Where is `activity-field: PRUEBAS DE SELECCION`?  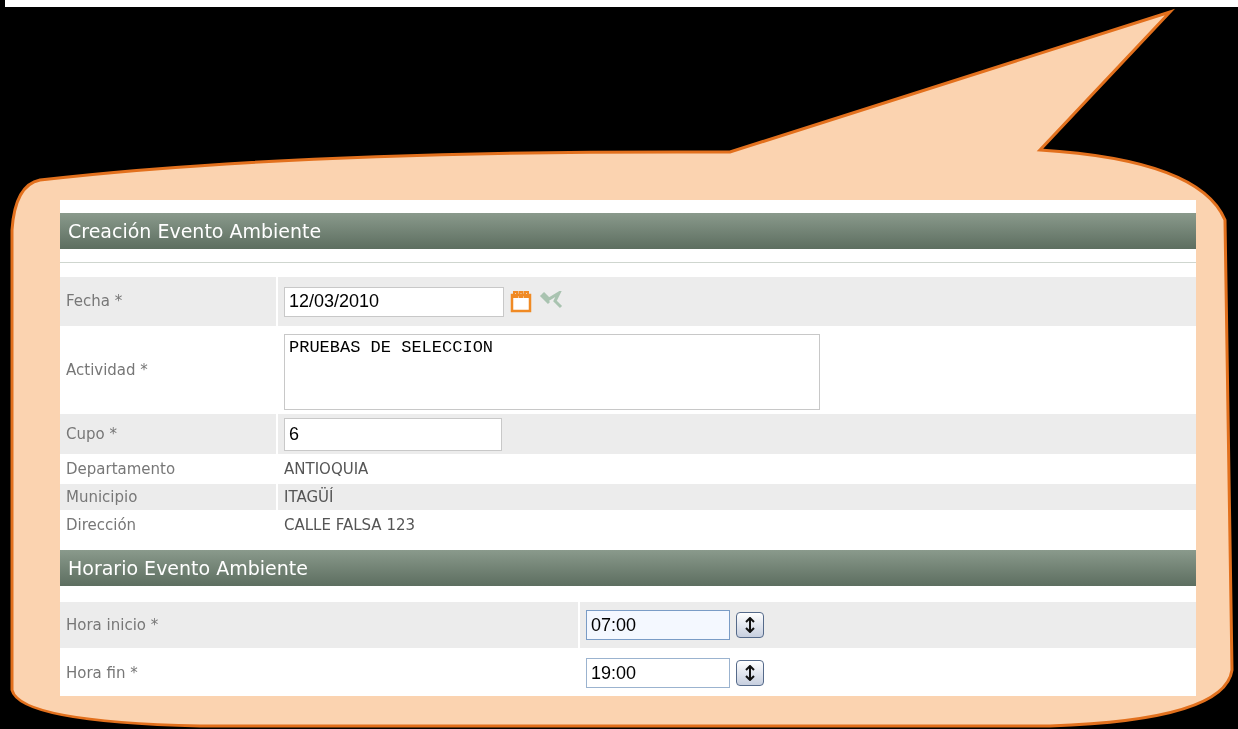
activity-field: PRUEBAS DE SELECCION is located at coordinates (552, 372).